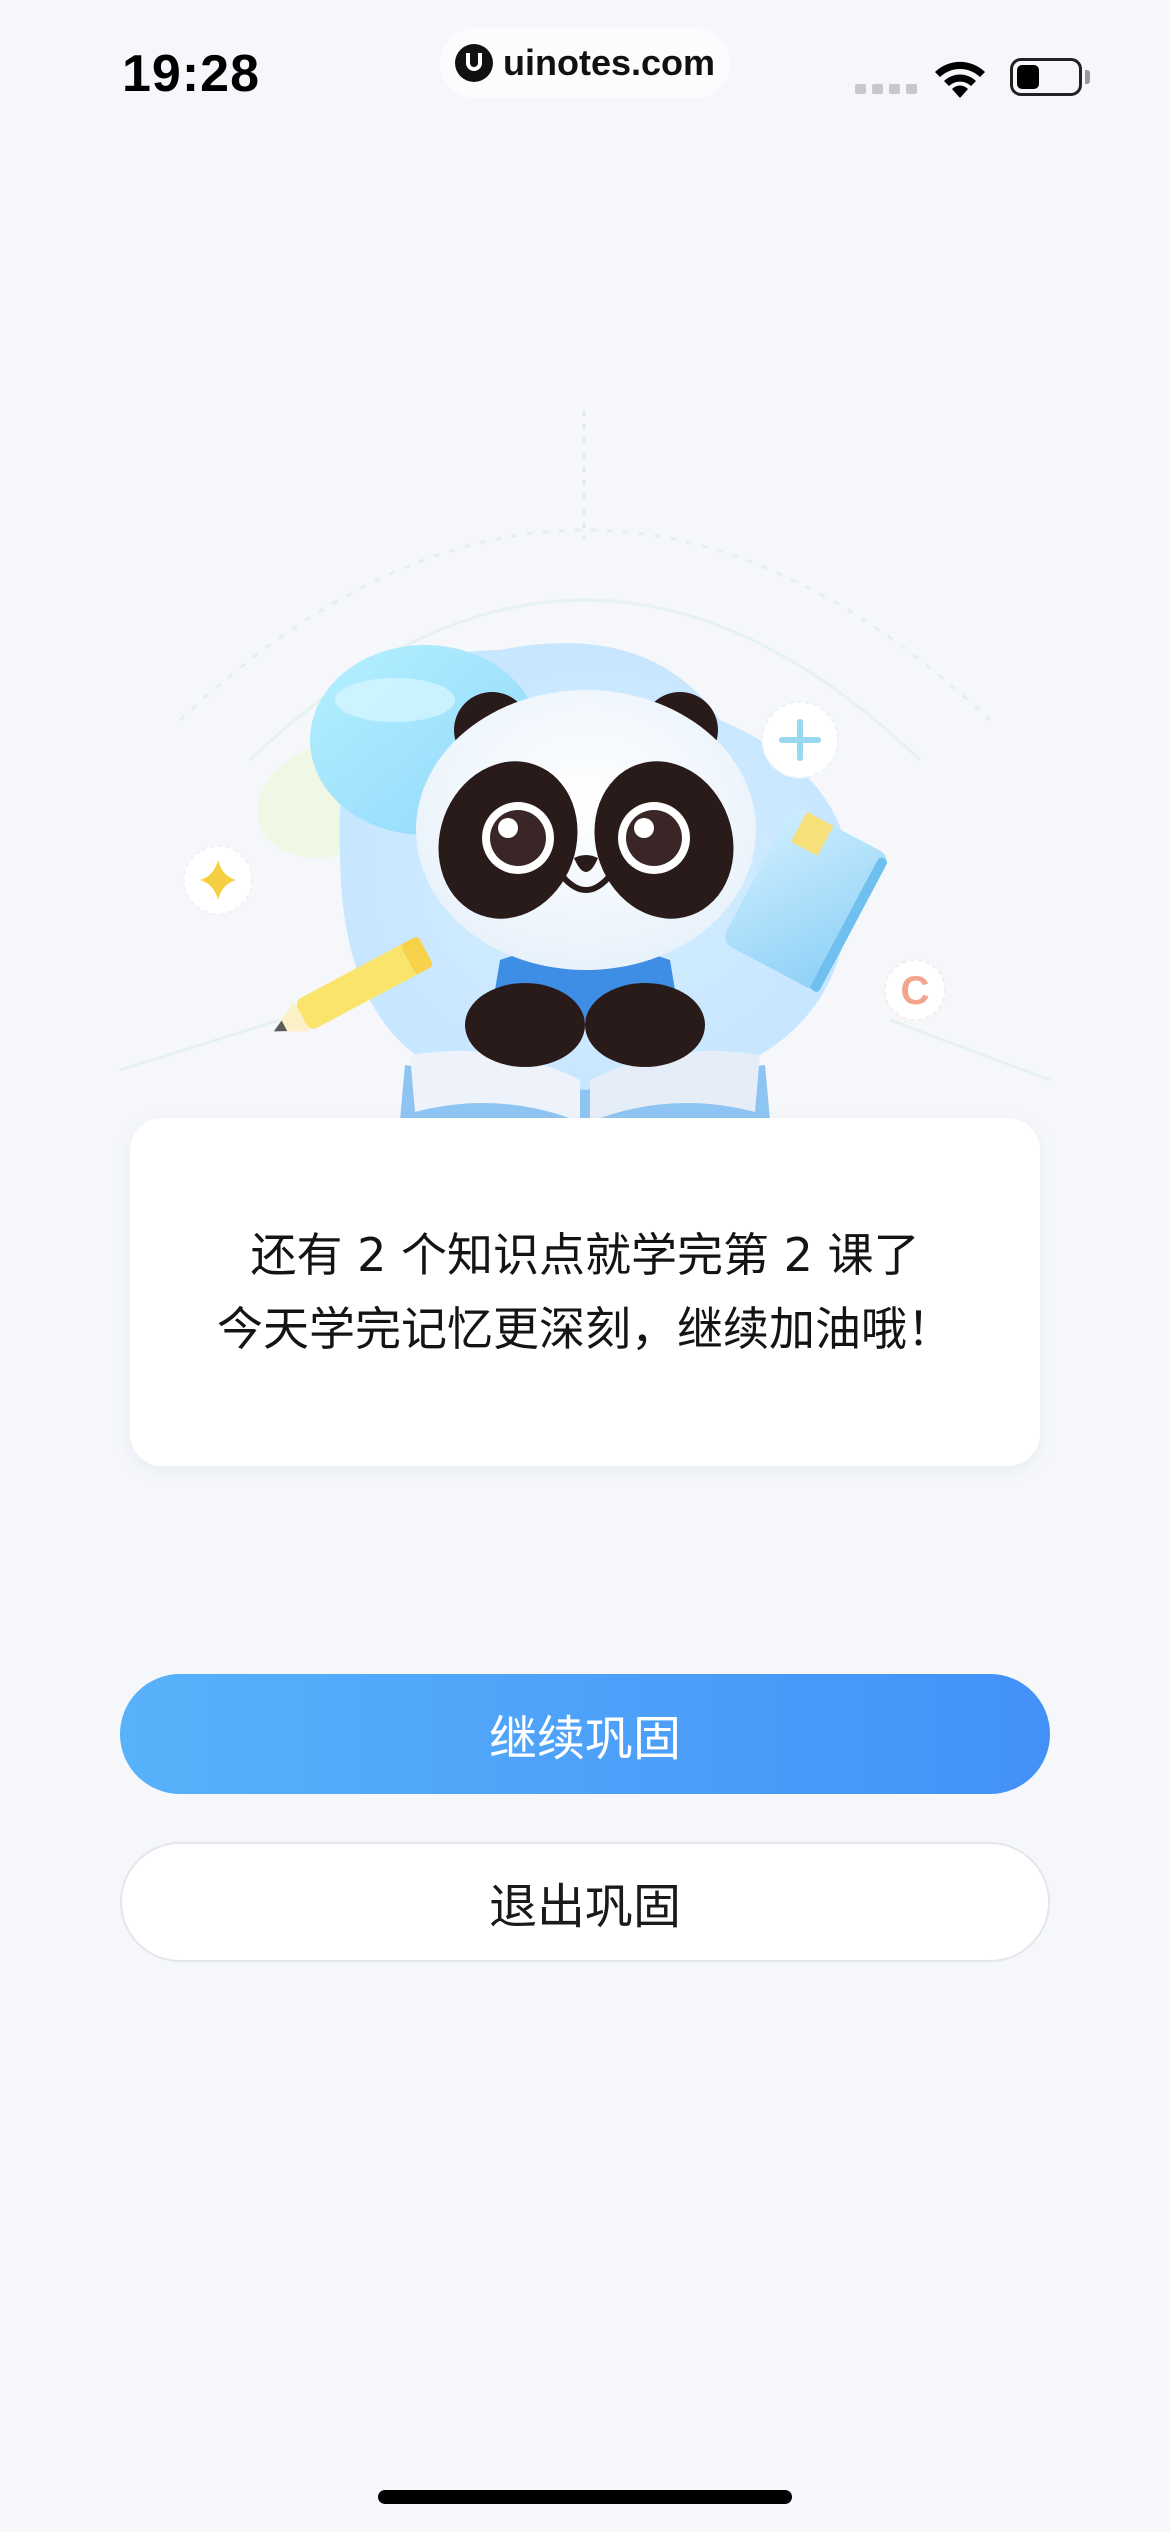  What do you see at coordinates (886, 89) in the screenshot?
I see `cellular-signal-icon` at bounding box center [886, 89].